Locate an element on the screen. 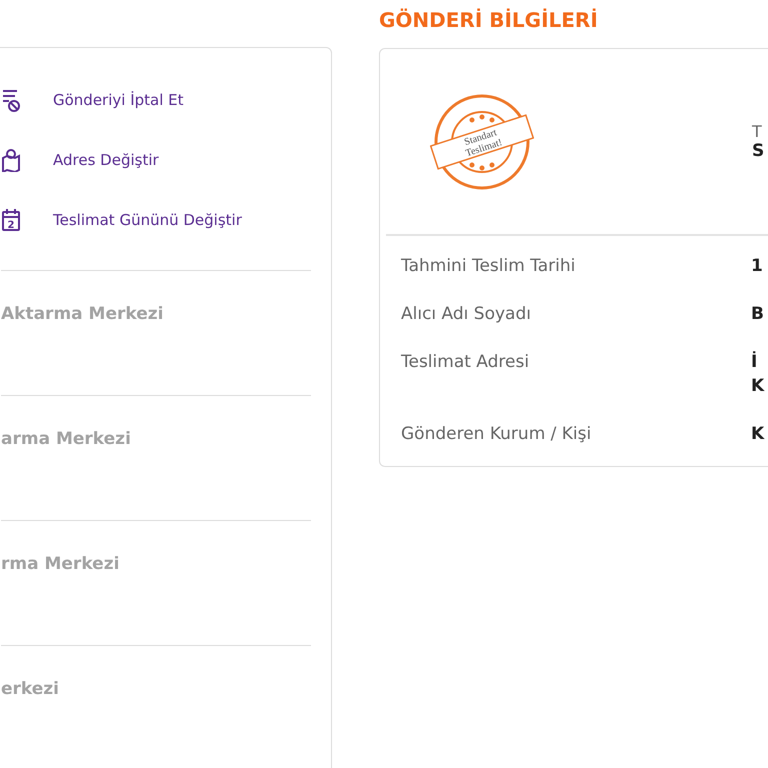  map-pin-icon is located at coordinates (11, 160).